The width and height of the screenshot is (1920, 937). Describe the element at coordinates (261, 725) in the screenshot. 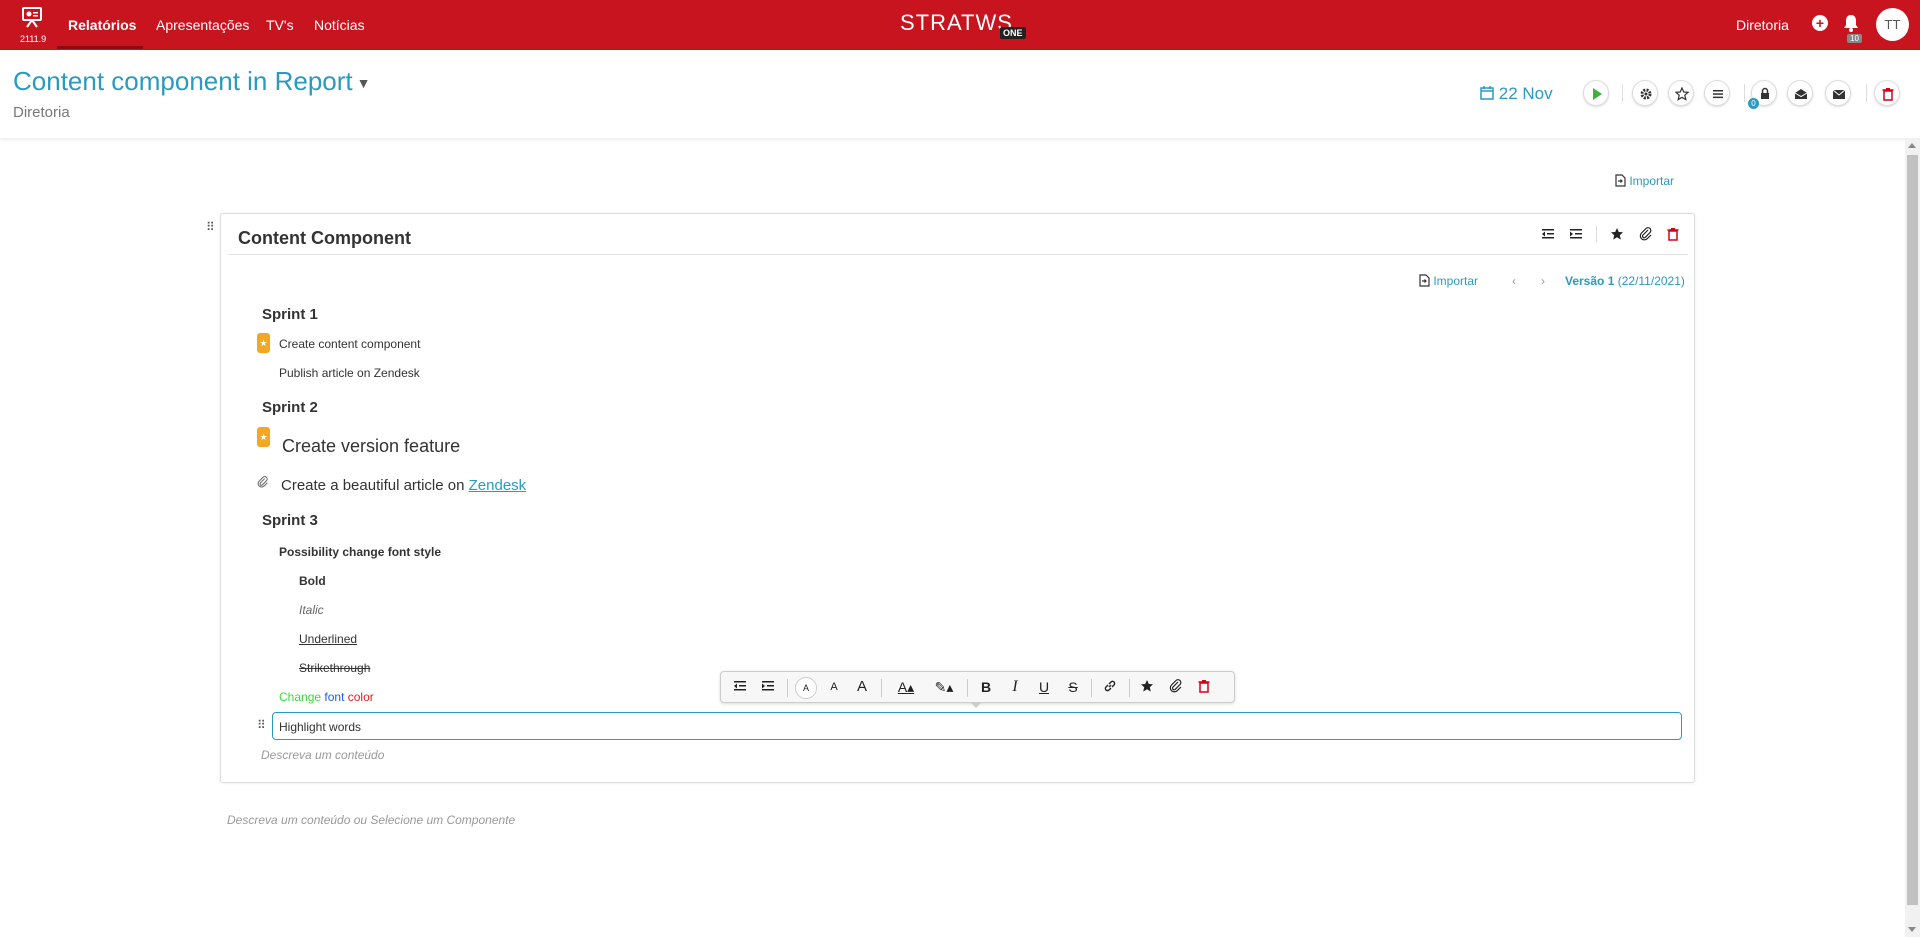

I see `row-drag-handle: ⠿` at that location.